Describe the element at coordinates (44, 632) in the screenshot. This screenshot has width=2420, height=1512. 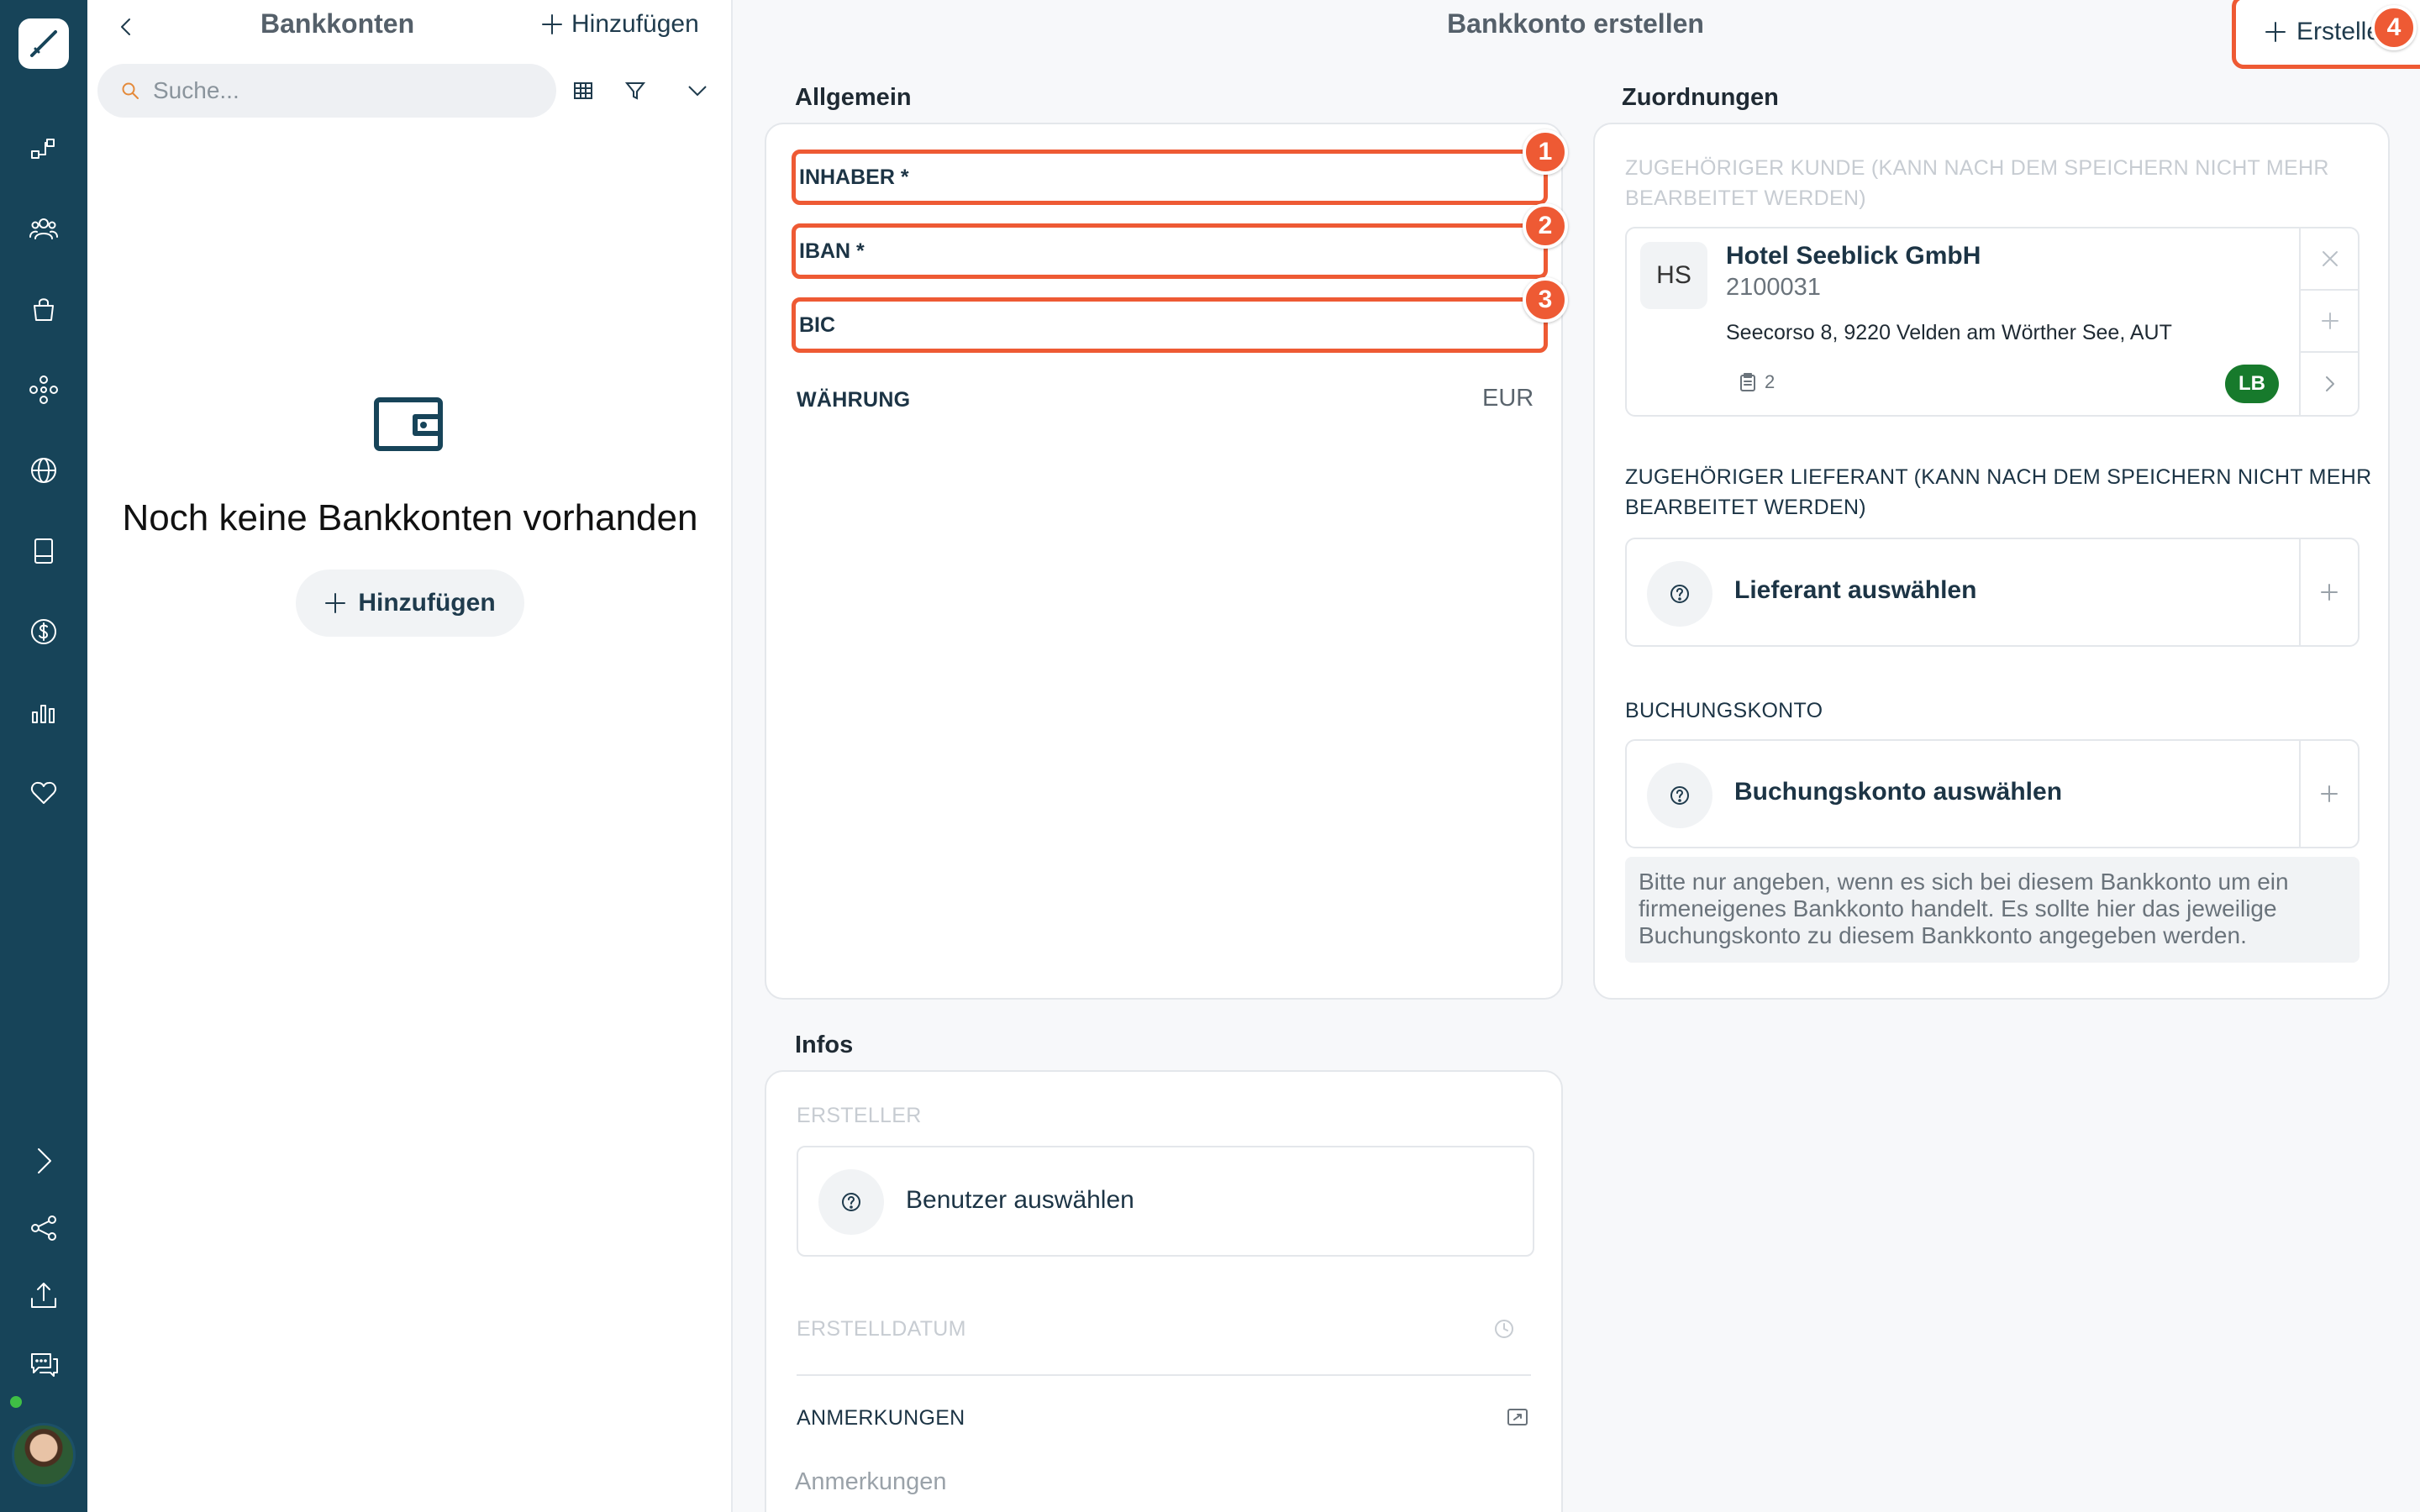
I see `dollar-icon` at that location.